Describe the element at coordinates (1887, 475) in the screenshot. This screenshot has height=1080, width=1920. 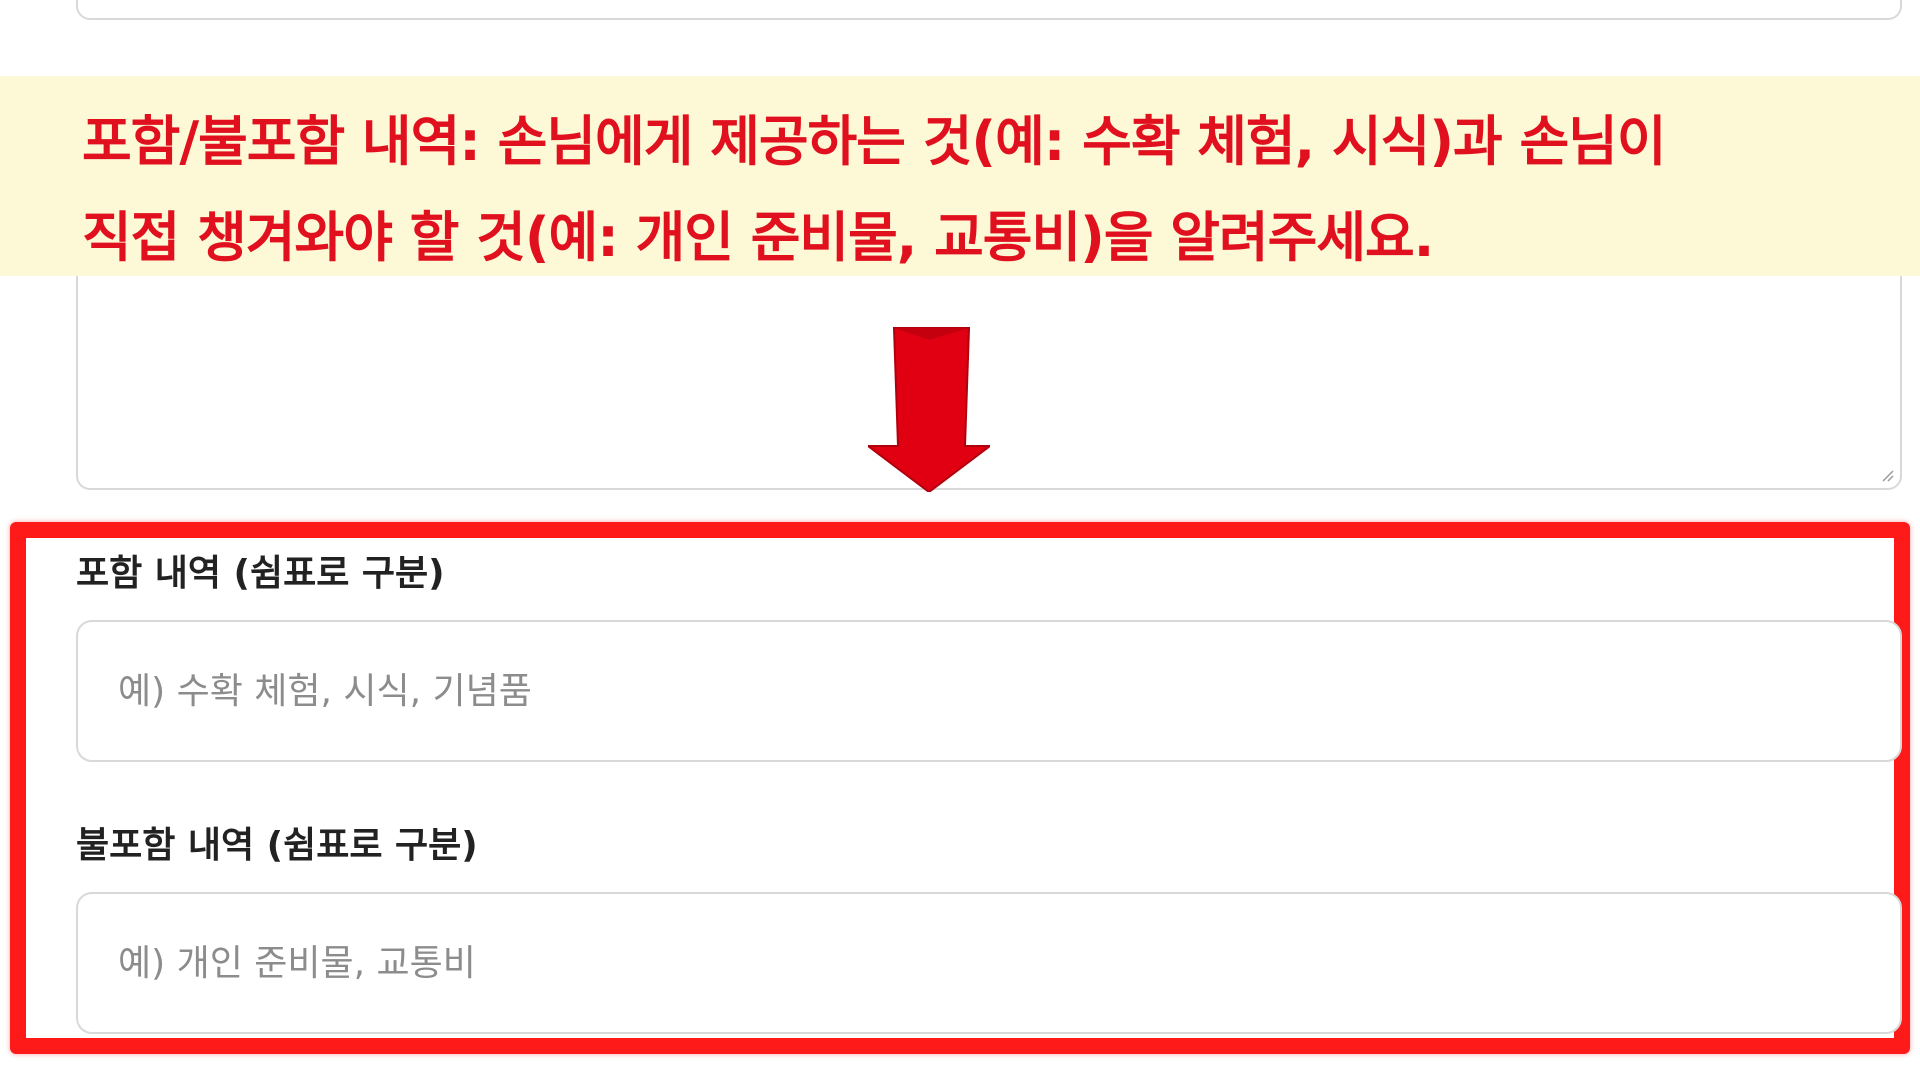
I see `resize-handle-icon` at that location.